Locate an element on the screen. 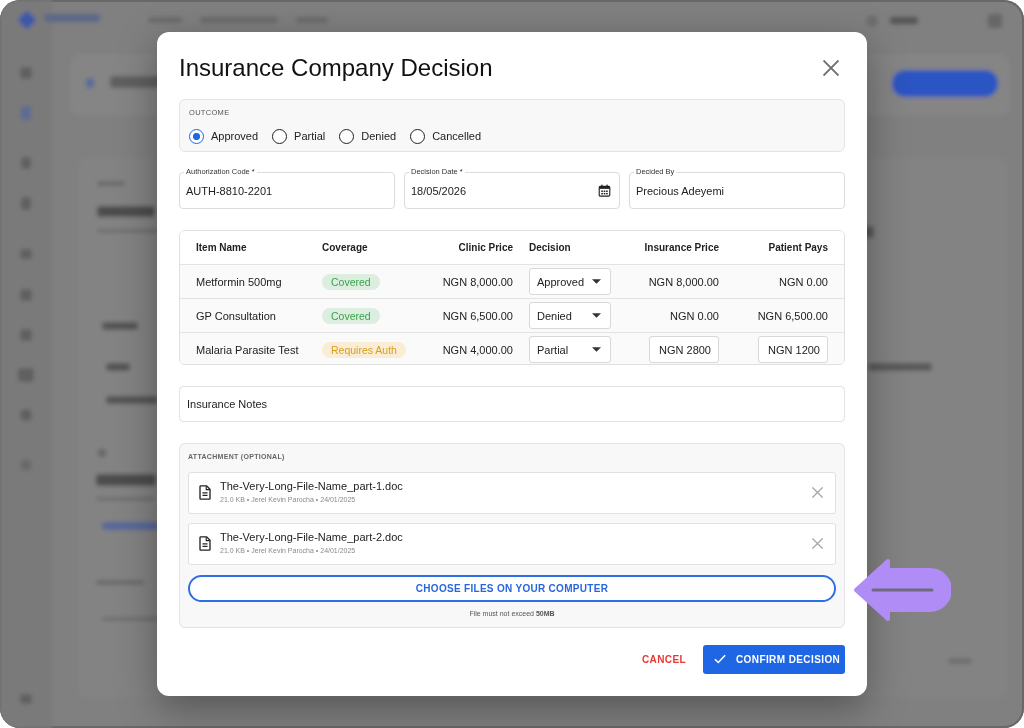  left-arrow-icon is located at coordinates (902, 590).